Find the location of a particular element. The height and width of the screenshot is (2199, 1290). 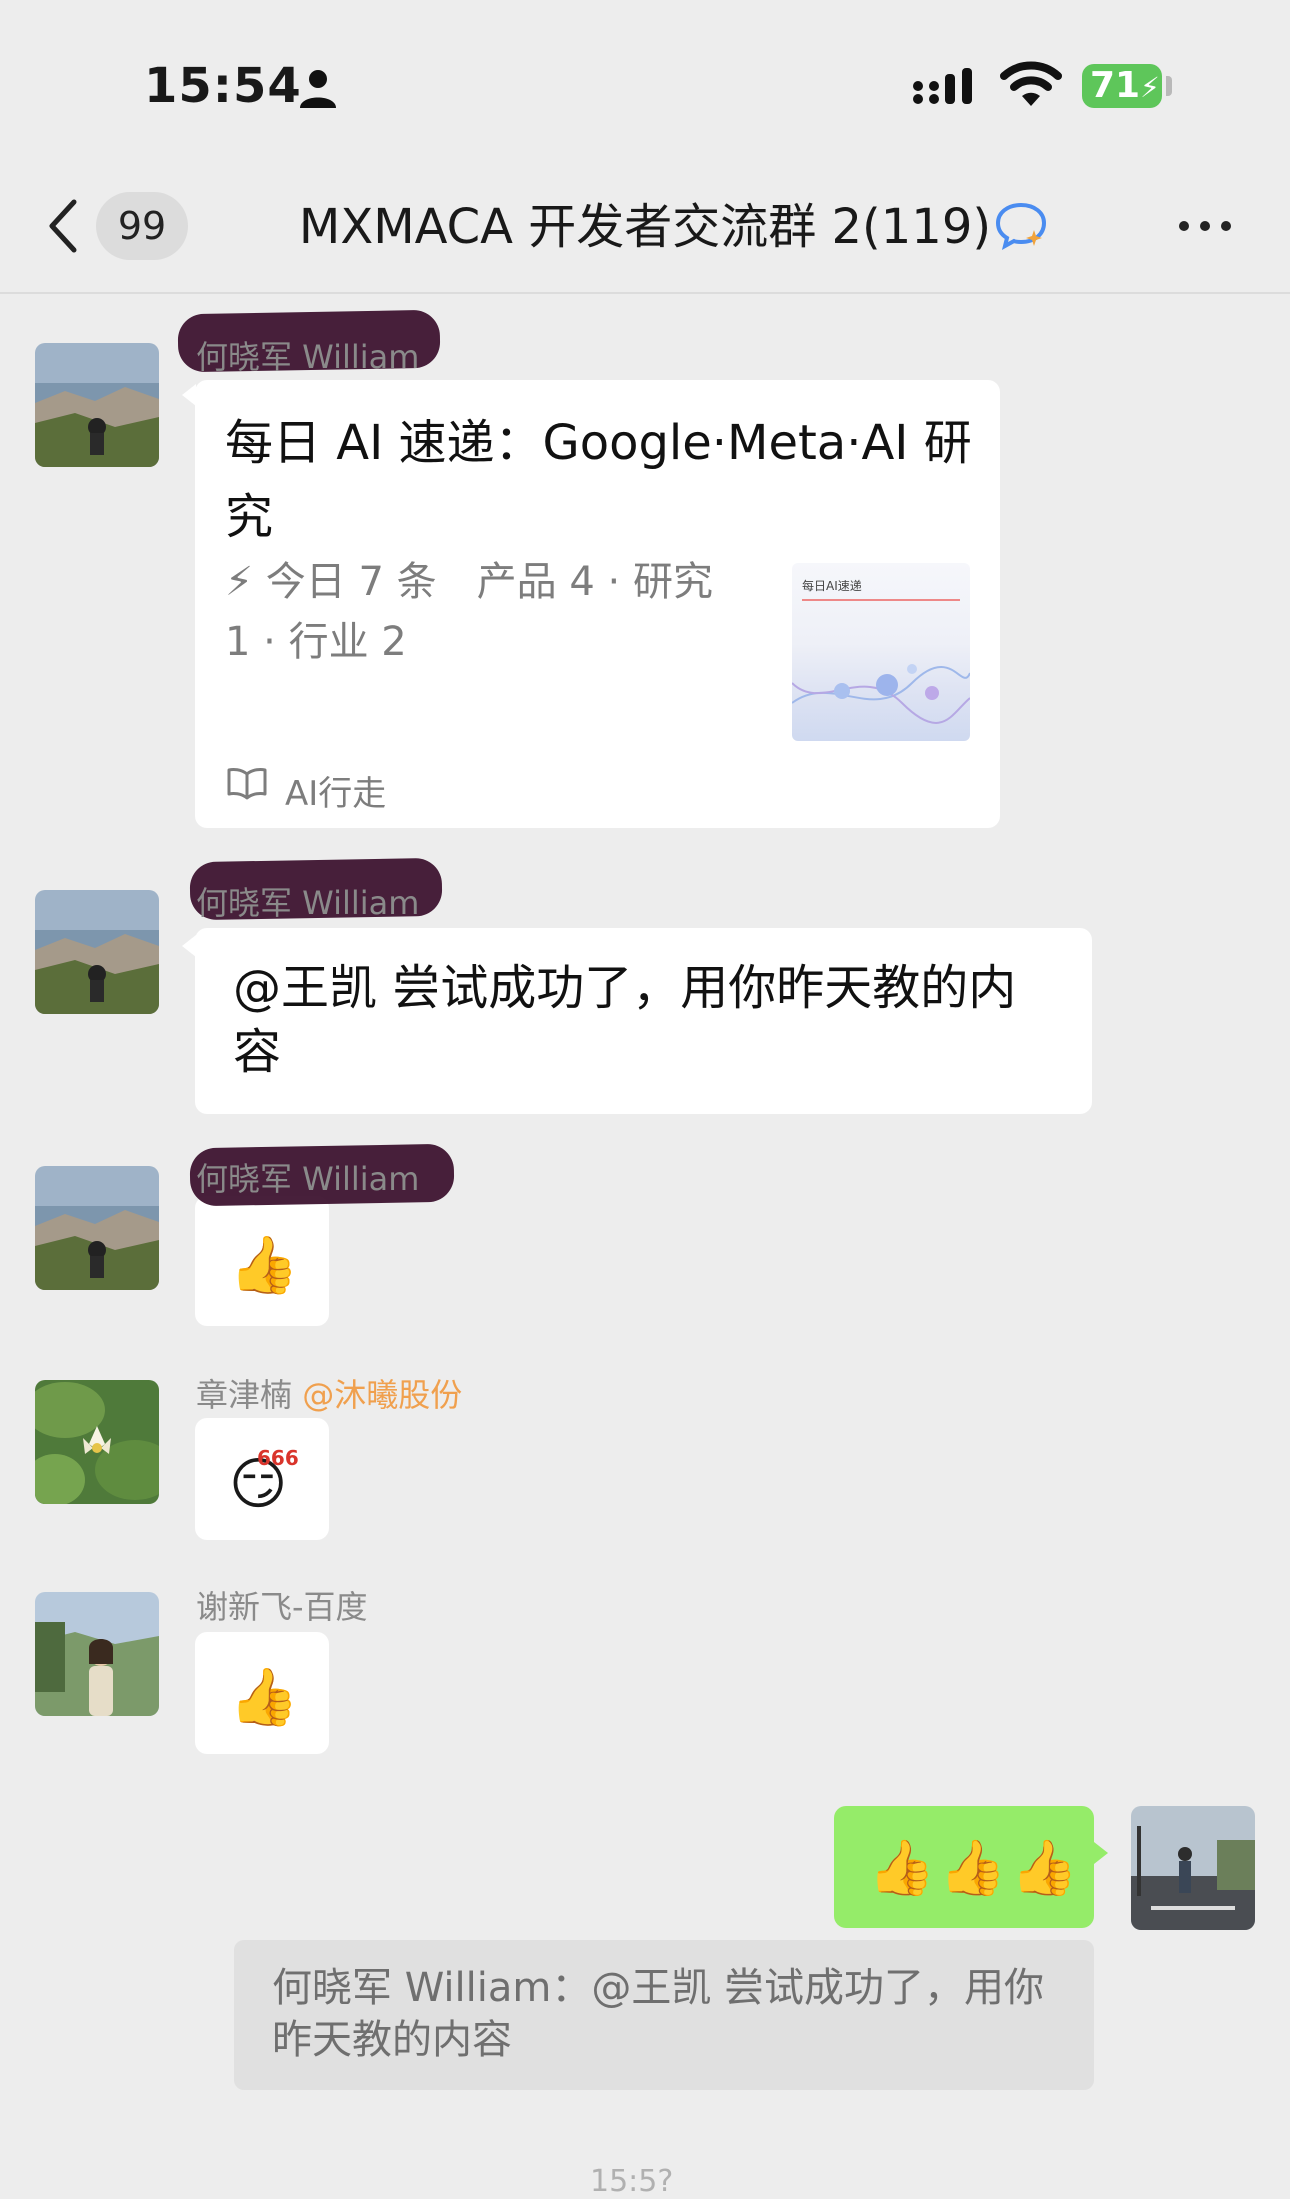

sender-org: @沐曦股份 is located at coordinates (382, 1395).